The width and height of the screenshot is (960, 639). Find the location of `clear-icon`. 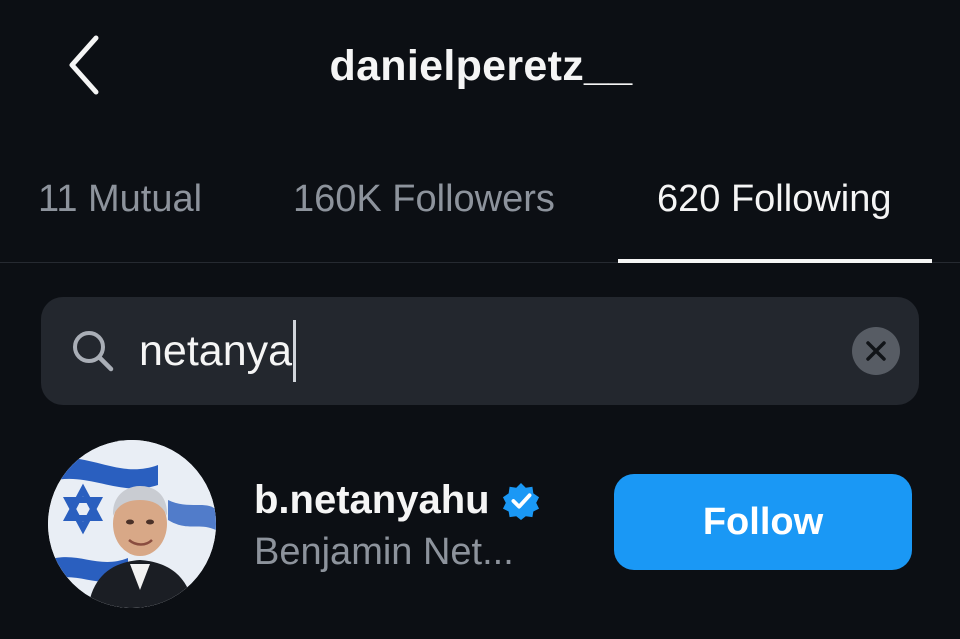

clear-icon is located at coordinates (876, 351).